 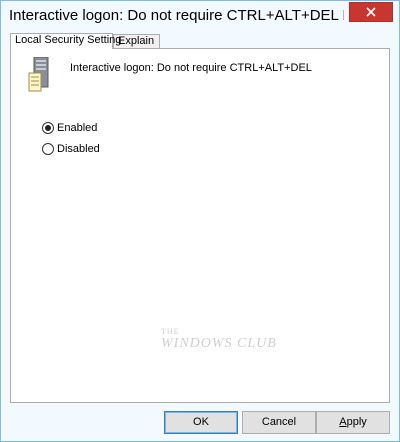 What do you see at coordinates (136, 41) in the screenshot?
I see `tab-label: Explain` at bounding box center [136, 41].